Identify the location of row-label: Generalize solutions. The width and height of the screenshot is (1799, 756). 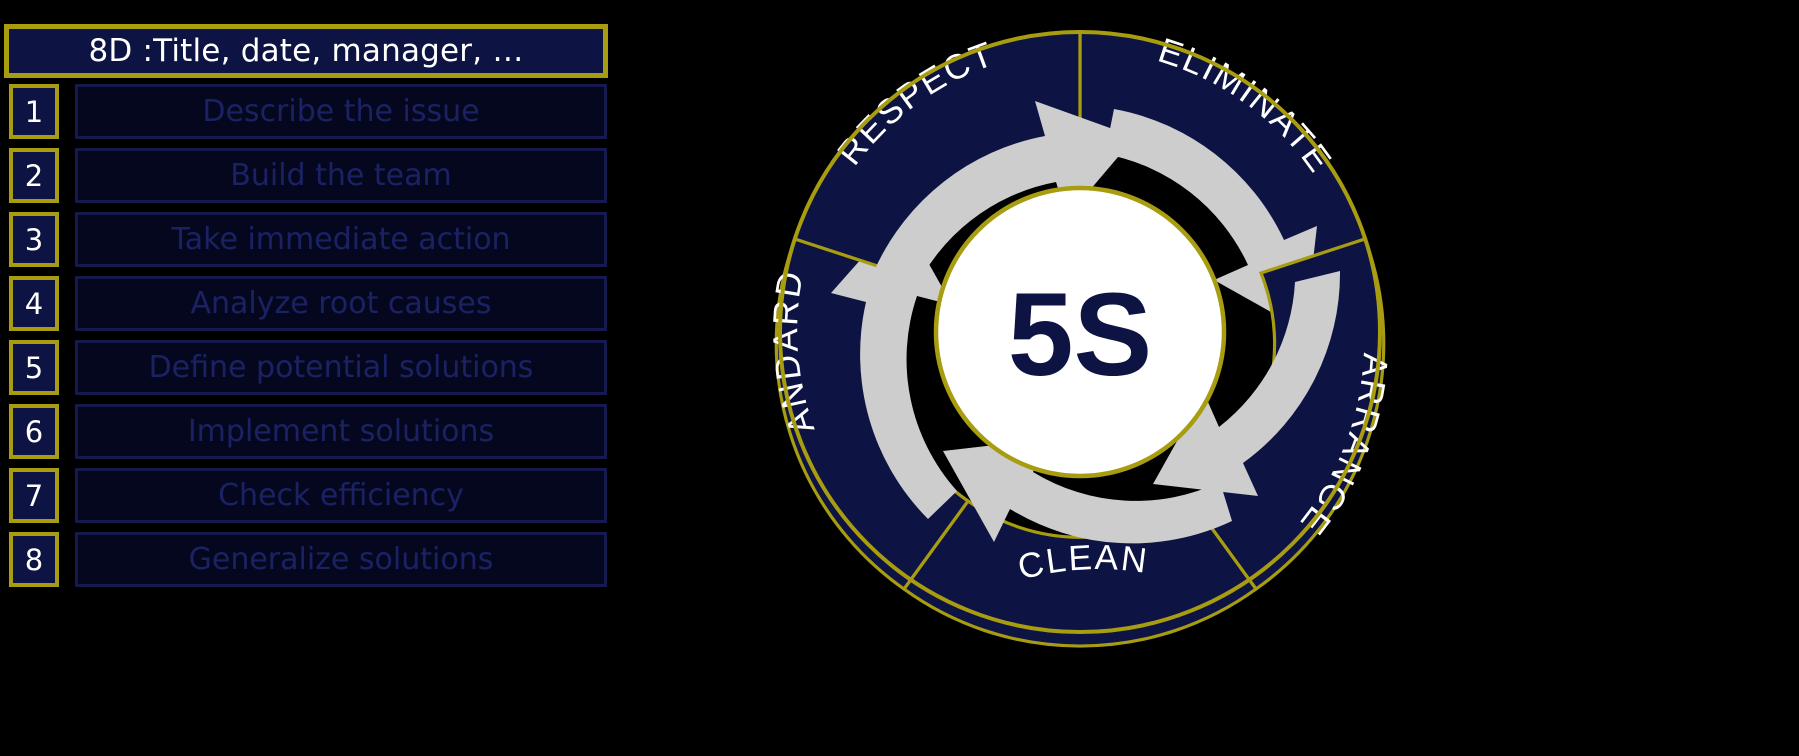
(341, 559).